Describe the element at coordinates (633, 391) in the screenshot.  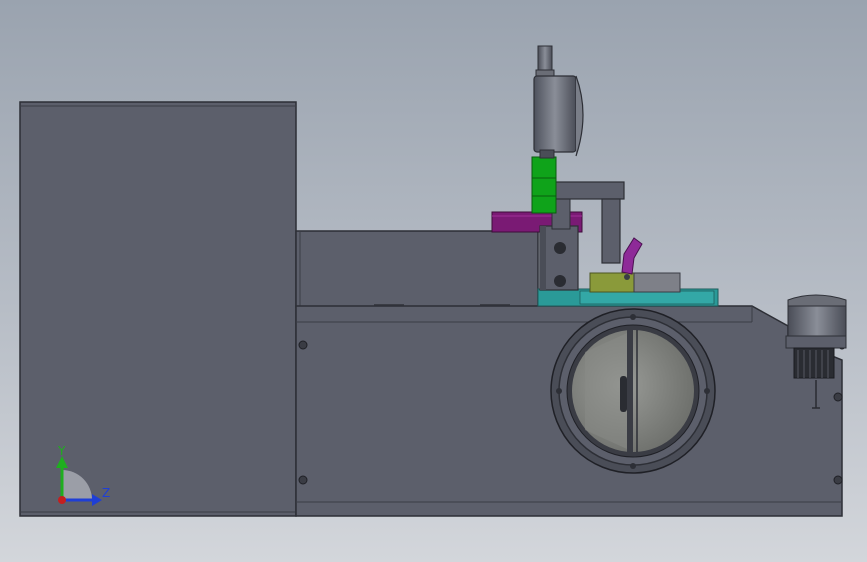
I see `porthole-window` at that location.